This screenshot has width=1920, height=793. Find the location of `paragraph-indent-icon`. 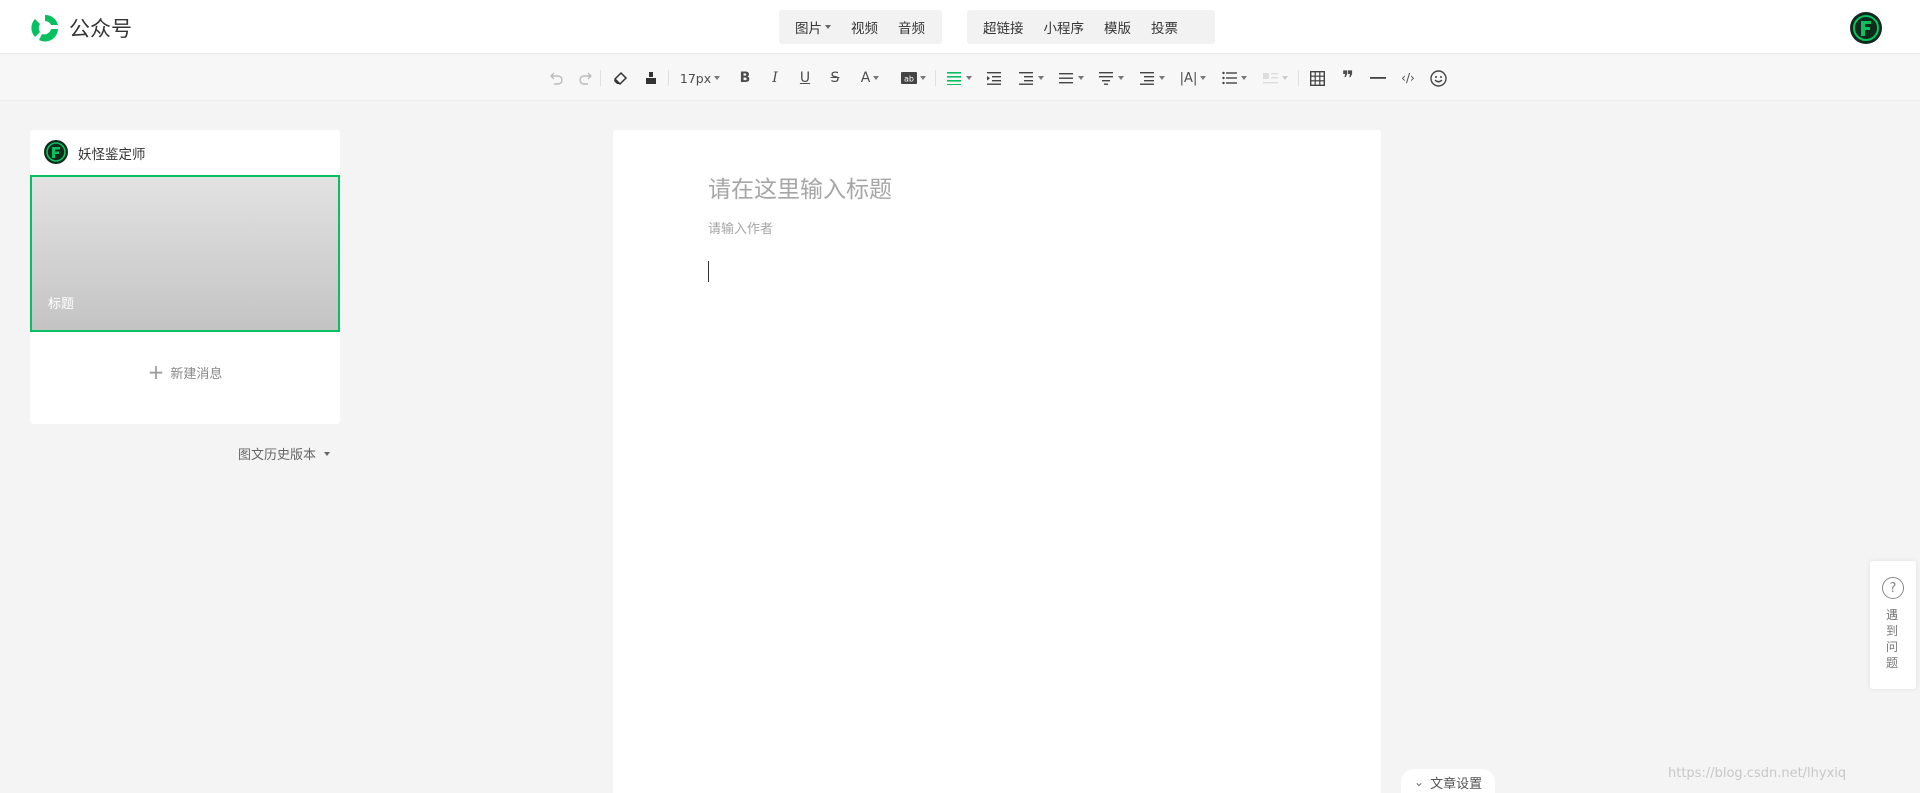

paragraph-indent-icon is located at coordinates (1031, 78).